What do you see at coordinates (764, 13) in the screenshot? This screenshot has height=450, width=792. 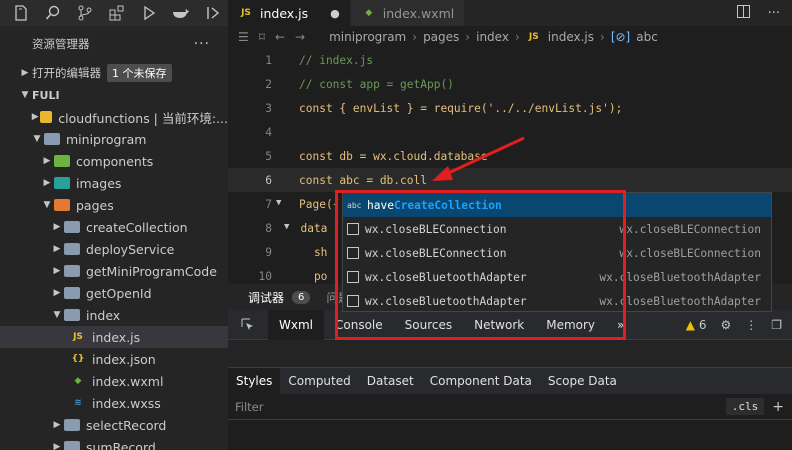 I see `tab-actions: ···` at bounding box center [764, 13].